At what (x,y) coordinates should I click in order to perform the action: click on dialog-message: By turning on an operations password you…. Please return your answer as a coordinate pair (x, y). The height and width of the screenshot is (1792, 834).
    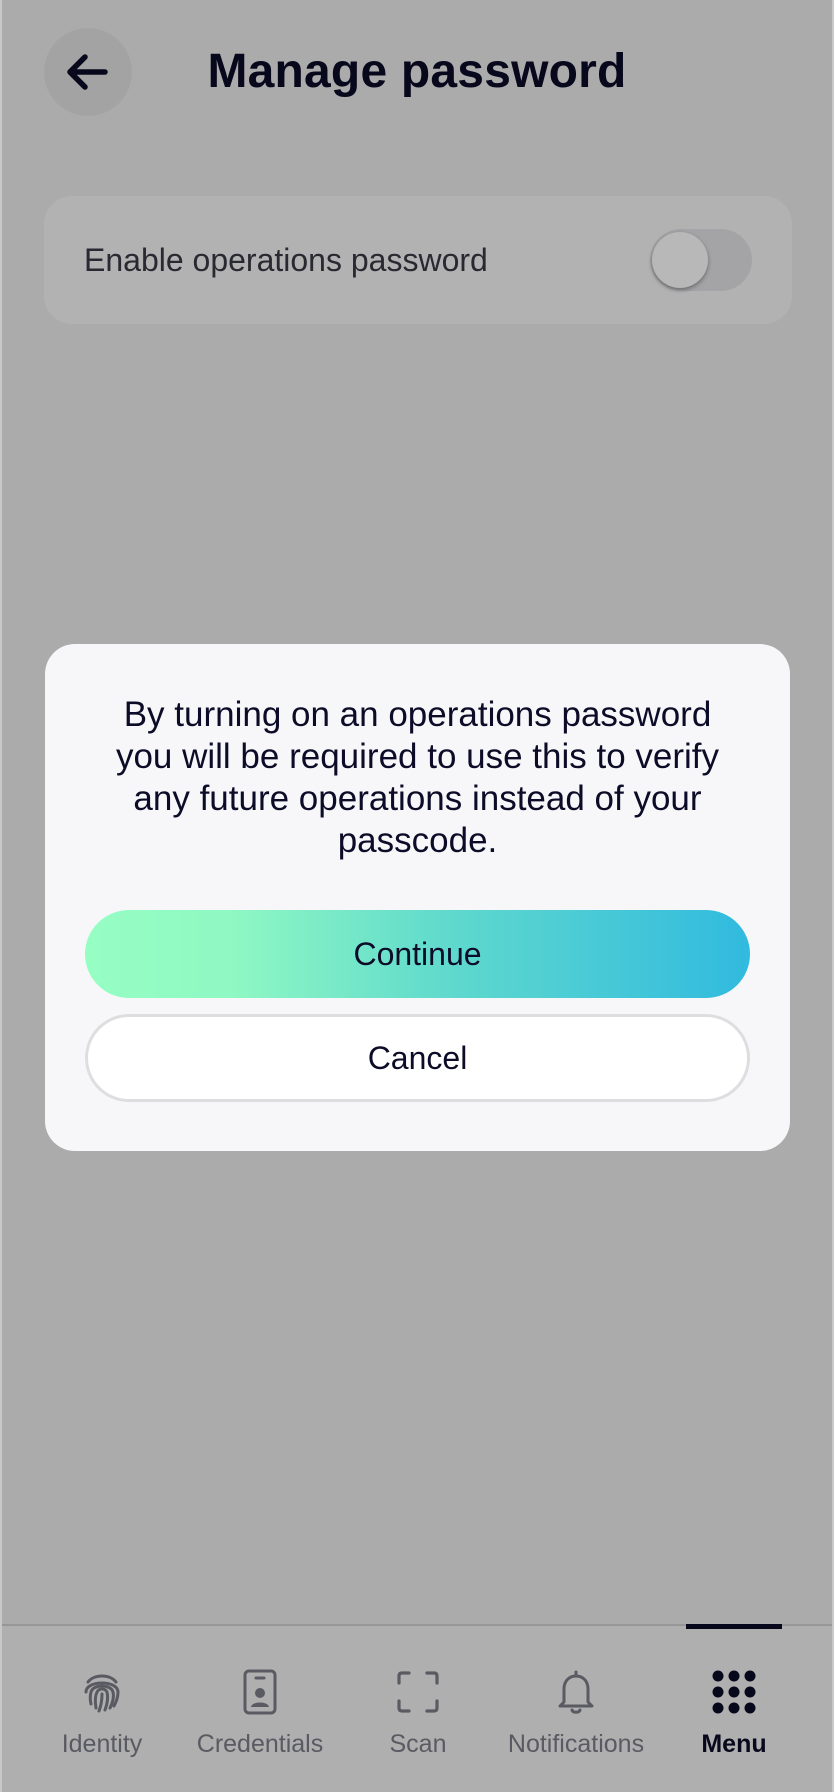
    Looking at the image, I should click on (417, 777).